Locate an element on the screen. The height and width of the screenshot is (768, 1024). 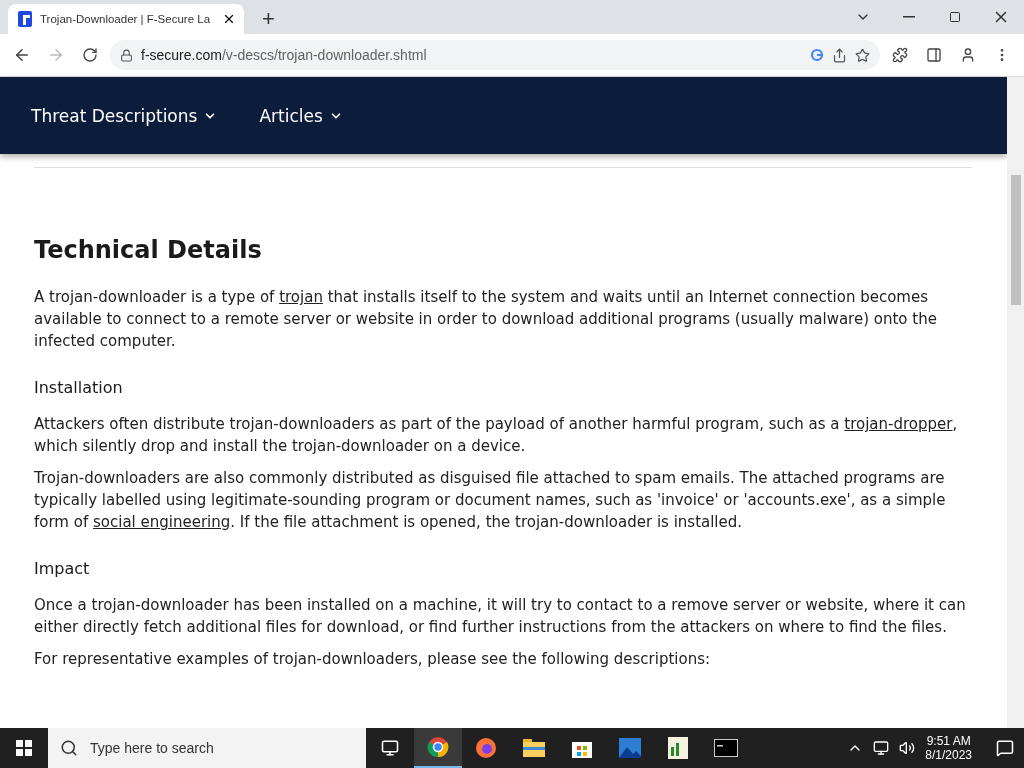
firefox-icon is located at coordinates (486, 748).